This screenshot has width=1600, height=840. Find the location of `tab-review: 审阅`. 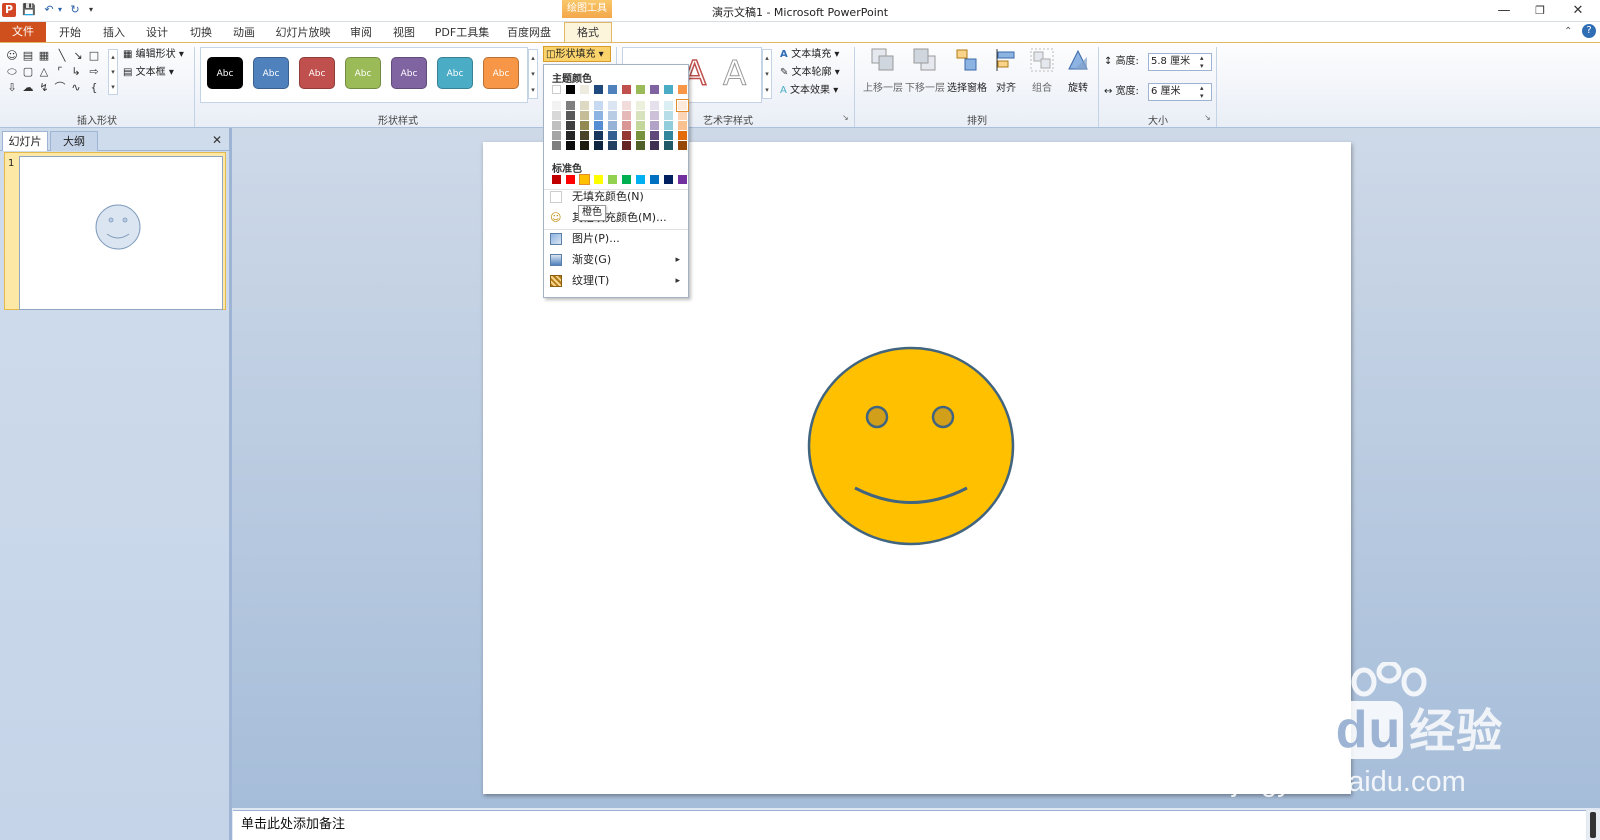

tab-review: 审阅 is located at coordinates (361, 33).